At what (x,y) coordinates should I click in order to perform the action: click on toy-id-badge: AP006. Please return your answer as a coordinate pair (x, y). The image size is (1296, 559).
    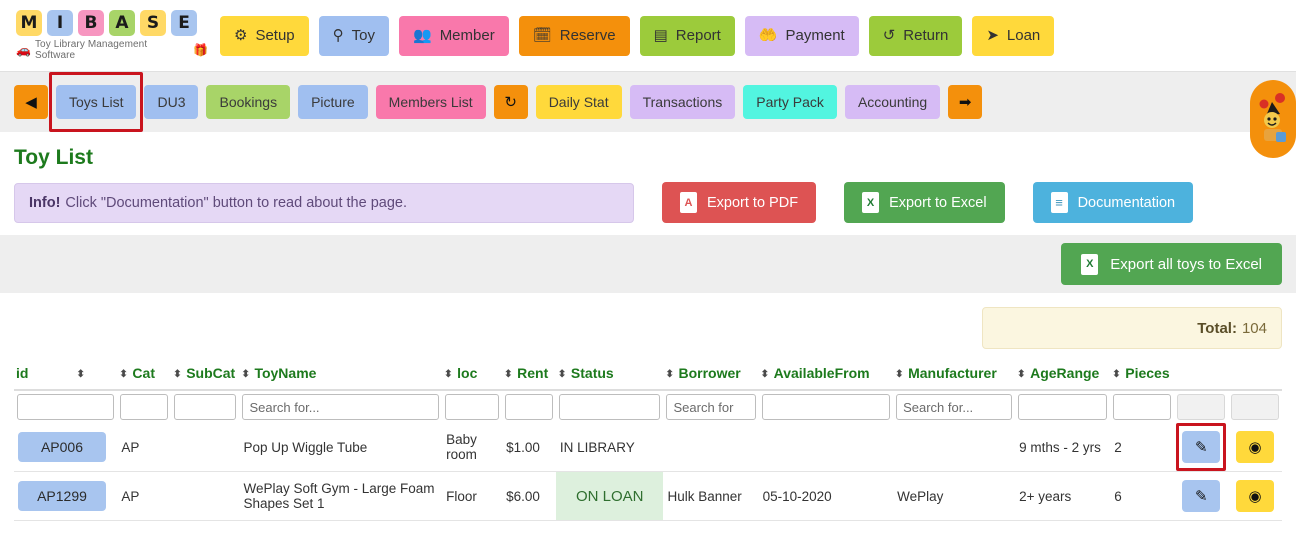
    Looking at the image, I should click on (62, 447).